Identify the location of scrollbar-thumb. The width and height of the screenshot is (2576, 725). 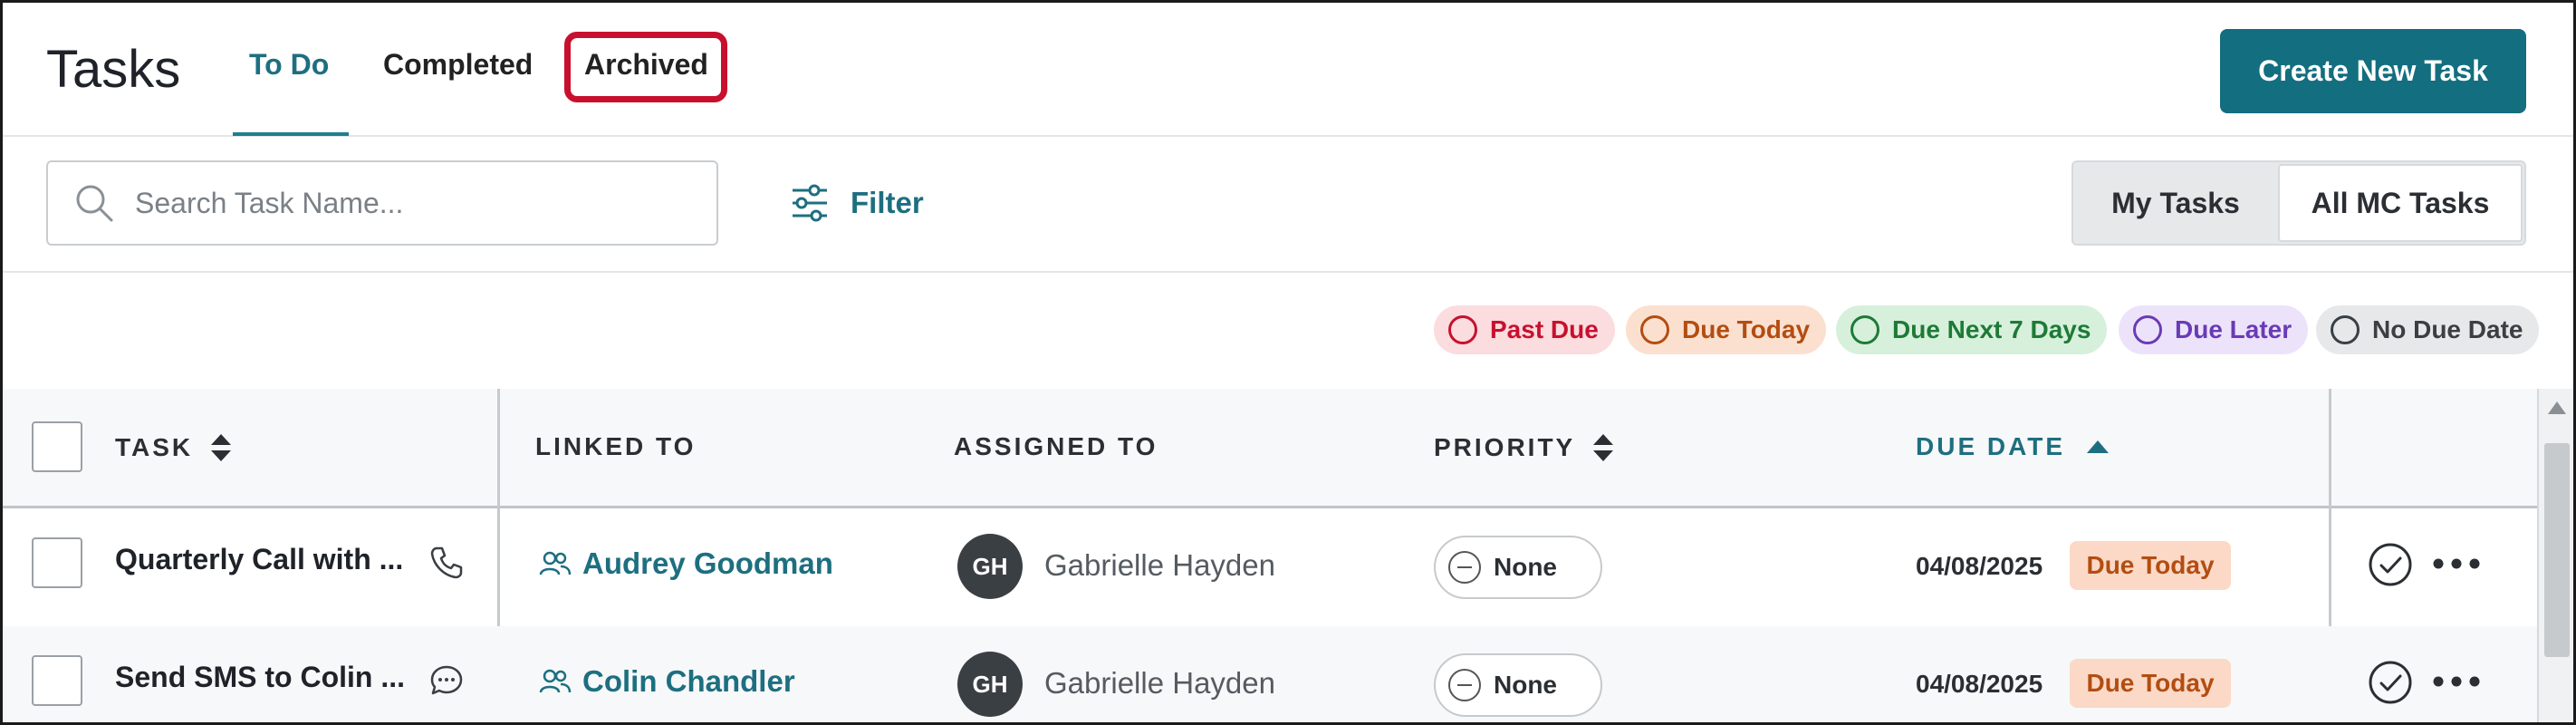
(2557, 550).